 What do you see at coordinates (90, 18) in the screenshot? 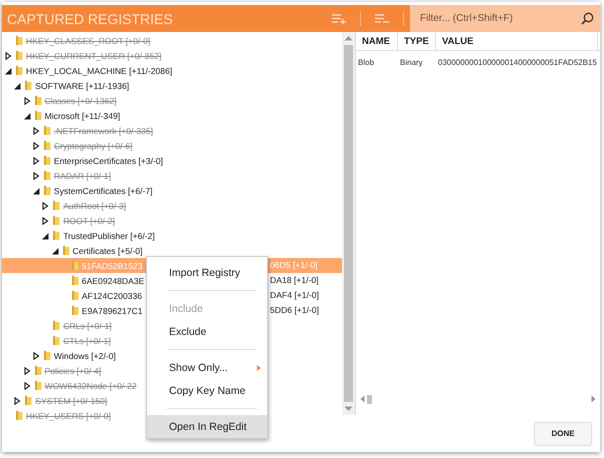
I see `window-title: CAPTURED REGISTRIES` at bounding box center [90, 18].